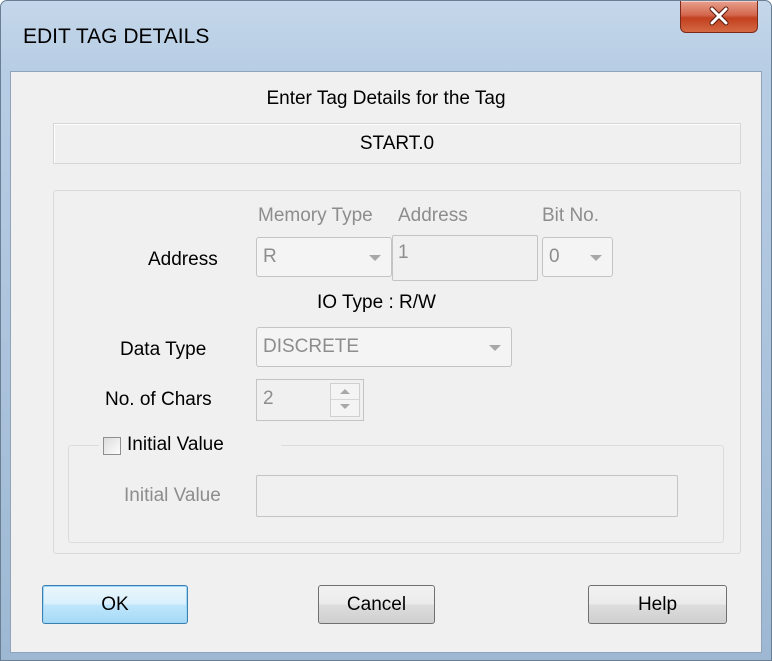  I want to click on dialog-title: EDIT TAG DETAILS, so click(116, 36).